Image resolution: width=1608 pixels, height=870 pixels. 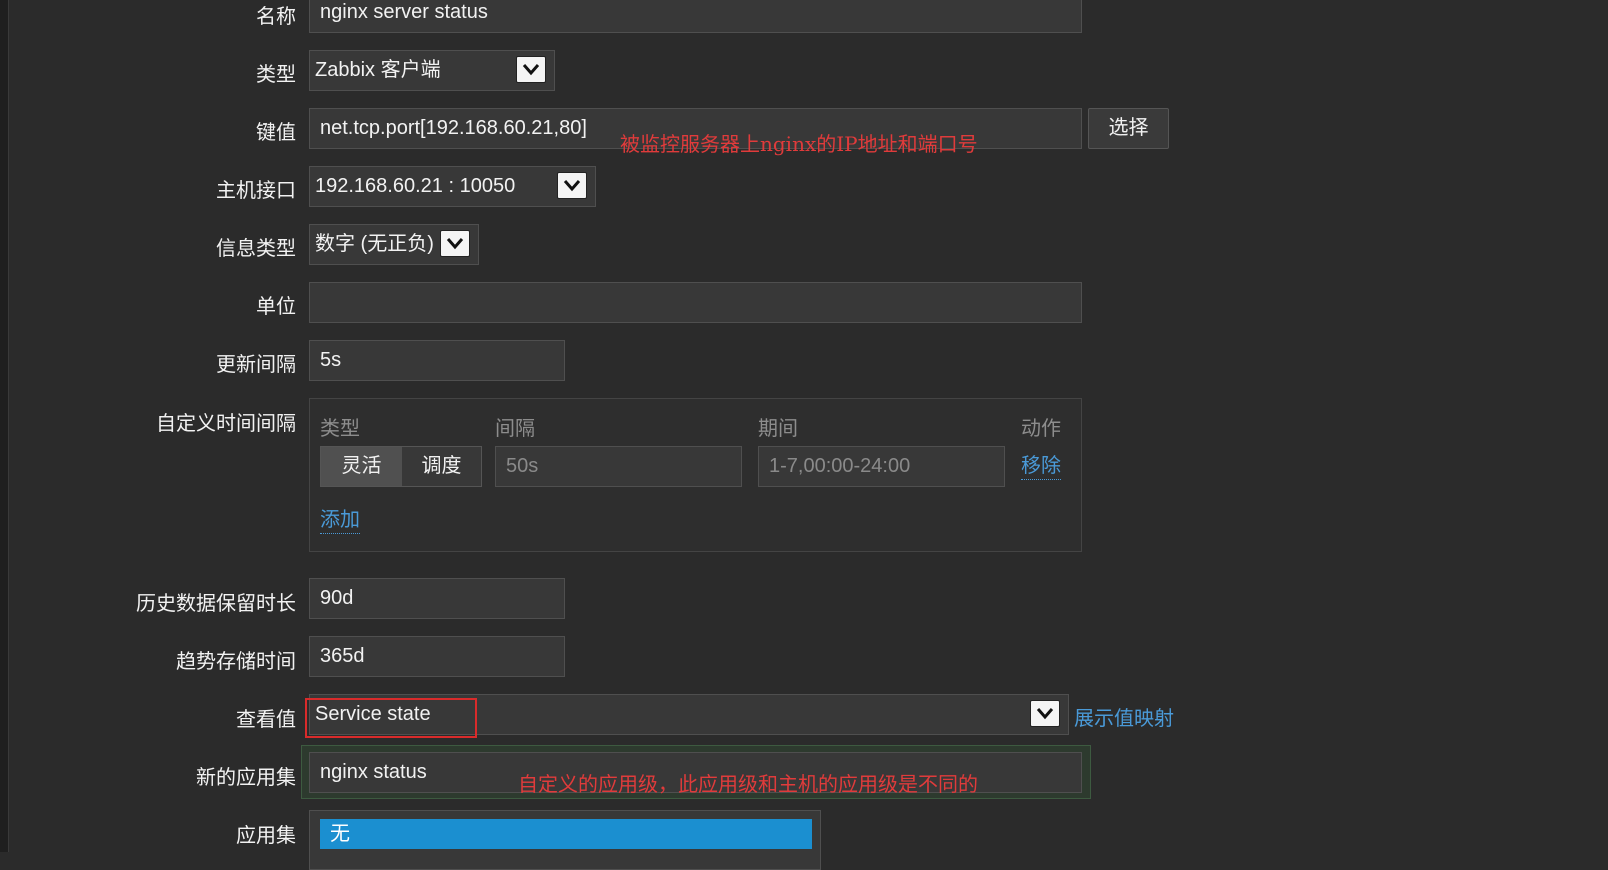 I want to click on info-type-label: 信息类型, so click(x=256, y=249).